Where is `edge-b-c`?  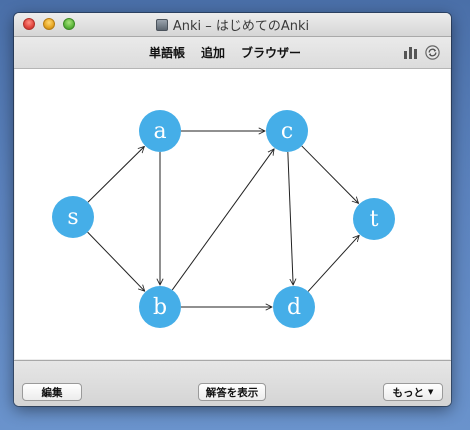
edge-b-c is located at coordinates (222, 220).